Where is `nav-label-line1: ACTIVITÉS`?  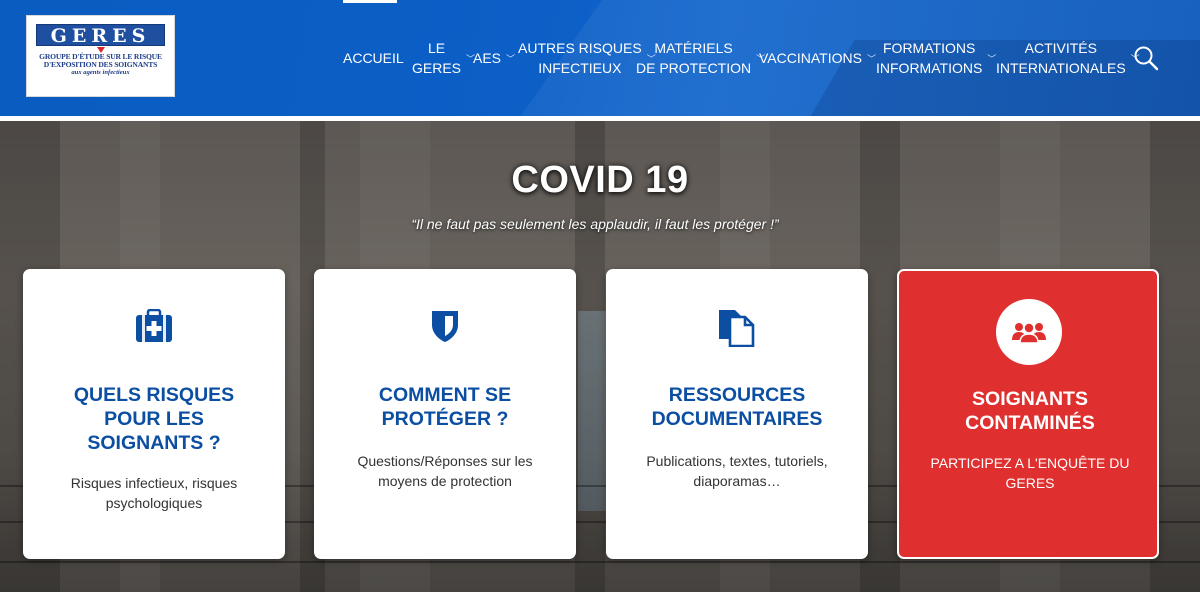
nav-label-line1: ACTIVITÉS is located at coordinates (1060, 48).